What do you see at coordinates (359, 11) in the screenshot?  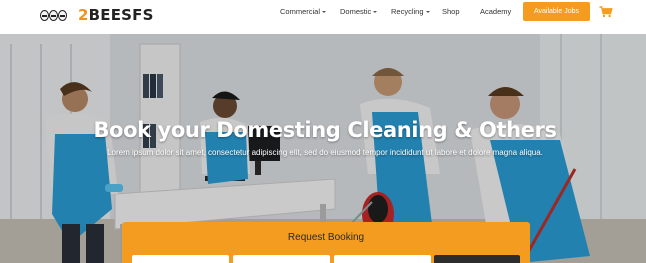 I see `nav-item-domestic: Domestic` at bounding box center [359, 11].